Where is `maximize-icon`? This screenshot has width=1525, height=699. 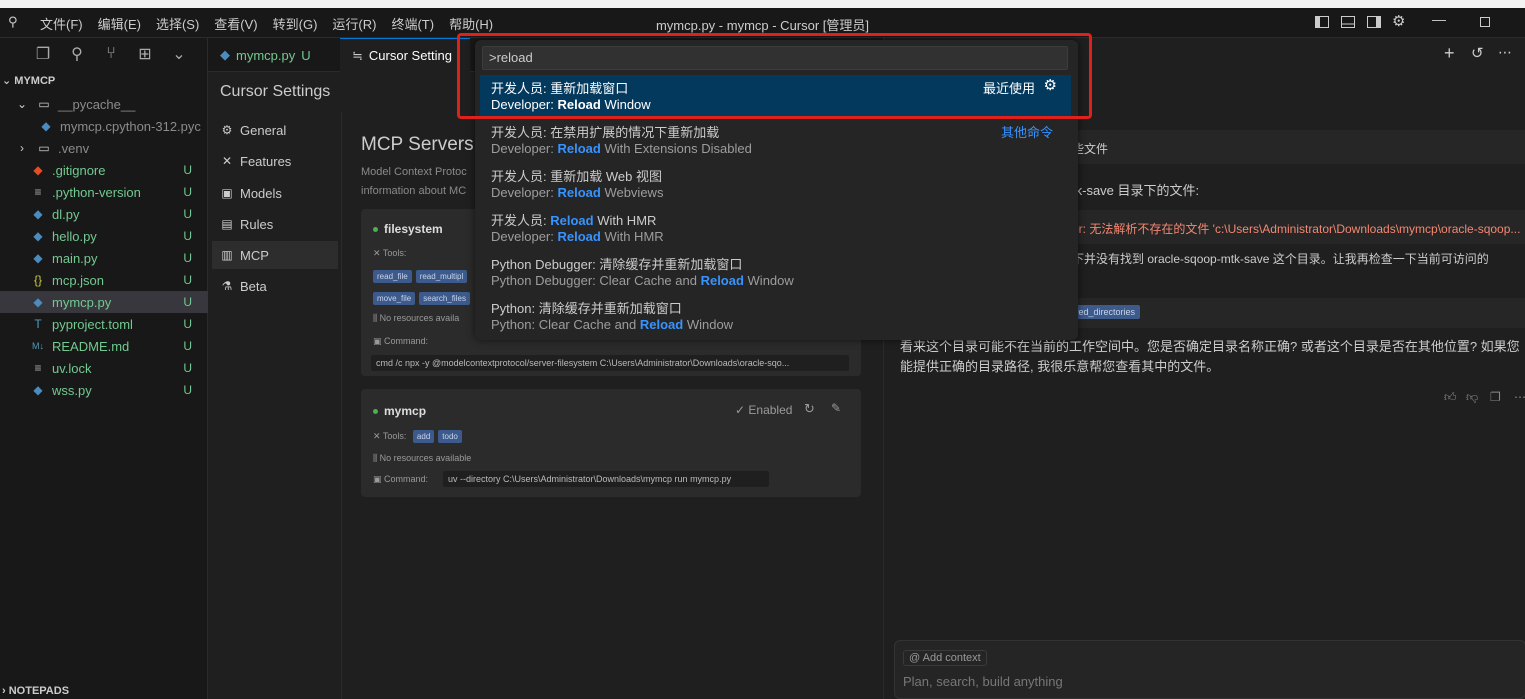
maximize-icon is located at coordinates (1485, 22).